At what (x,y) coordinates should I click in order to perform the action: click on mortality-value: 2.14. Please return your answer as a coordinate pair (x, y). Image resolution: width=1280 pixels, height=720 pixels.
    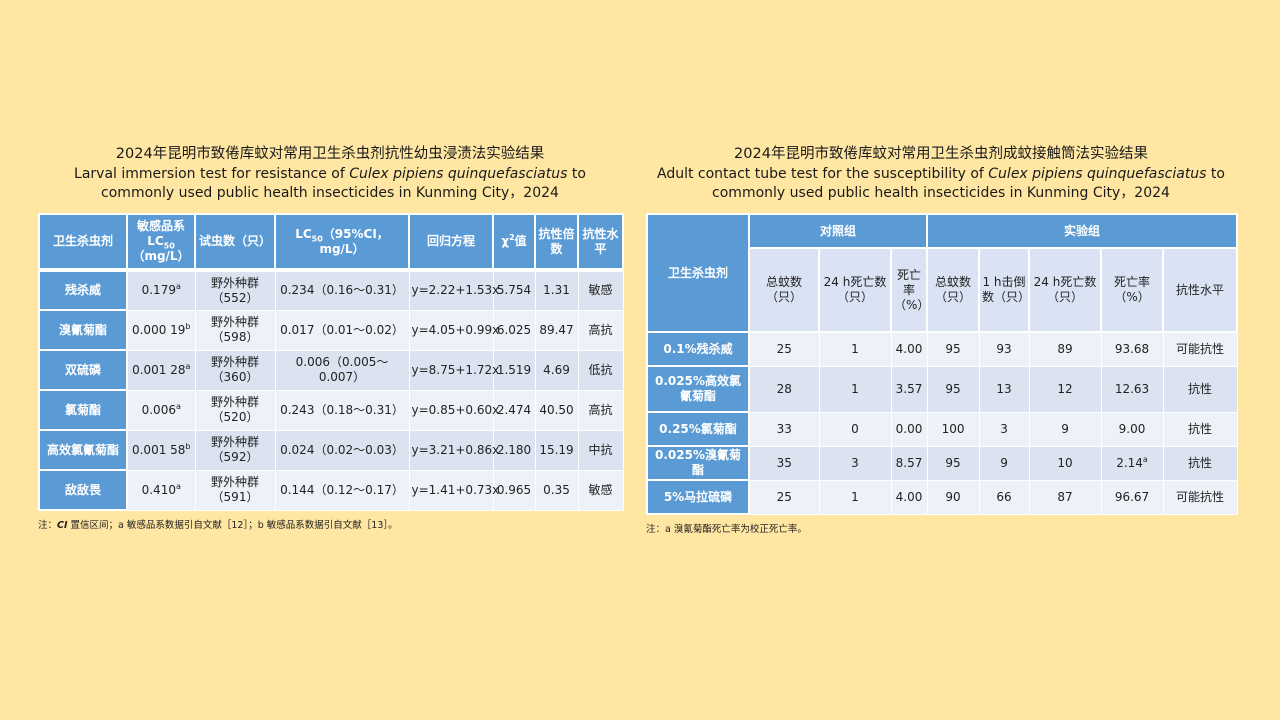
    Looking at the image, I should click on (1129, 462).